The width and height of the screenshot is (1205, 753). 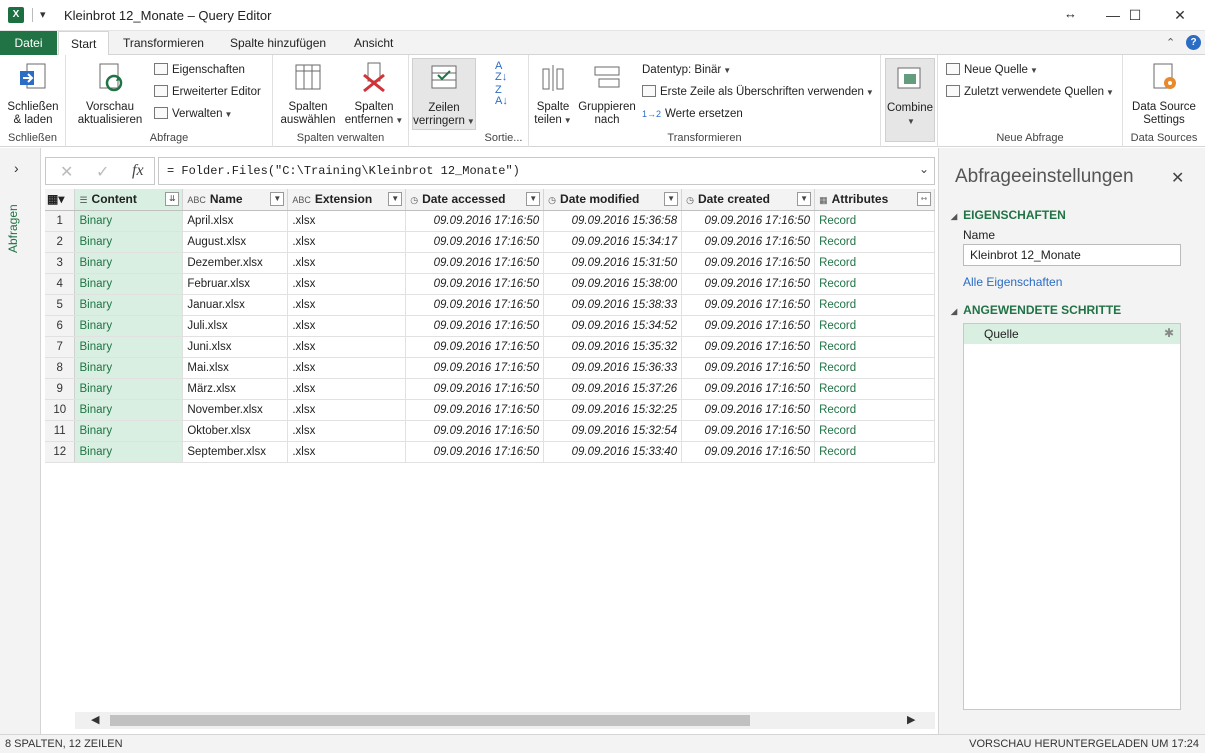 What do you see at coordinates (33, 94) in the screenshot?
I see `close-load-button: Schließen & laden` at bounding box center [33, 94].